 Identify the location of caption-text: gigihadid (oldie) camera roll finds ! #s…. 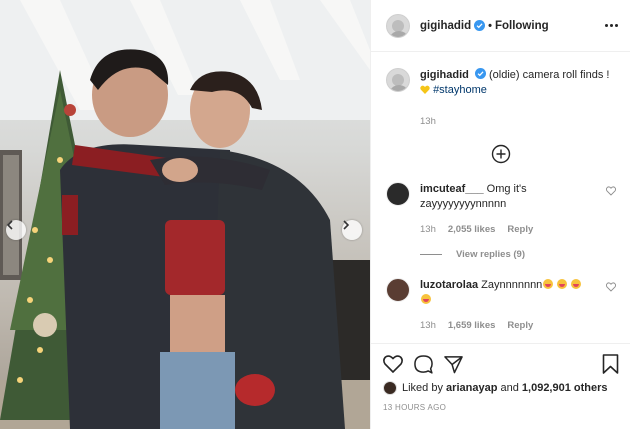
(514, 83).